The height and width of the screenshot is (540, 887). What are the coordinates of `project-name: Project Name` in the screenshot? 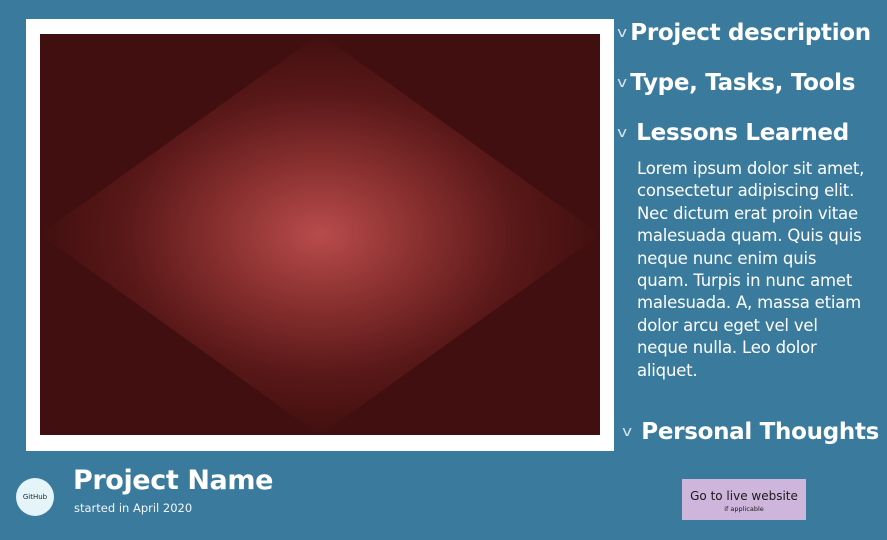 It's located at (173, 480).